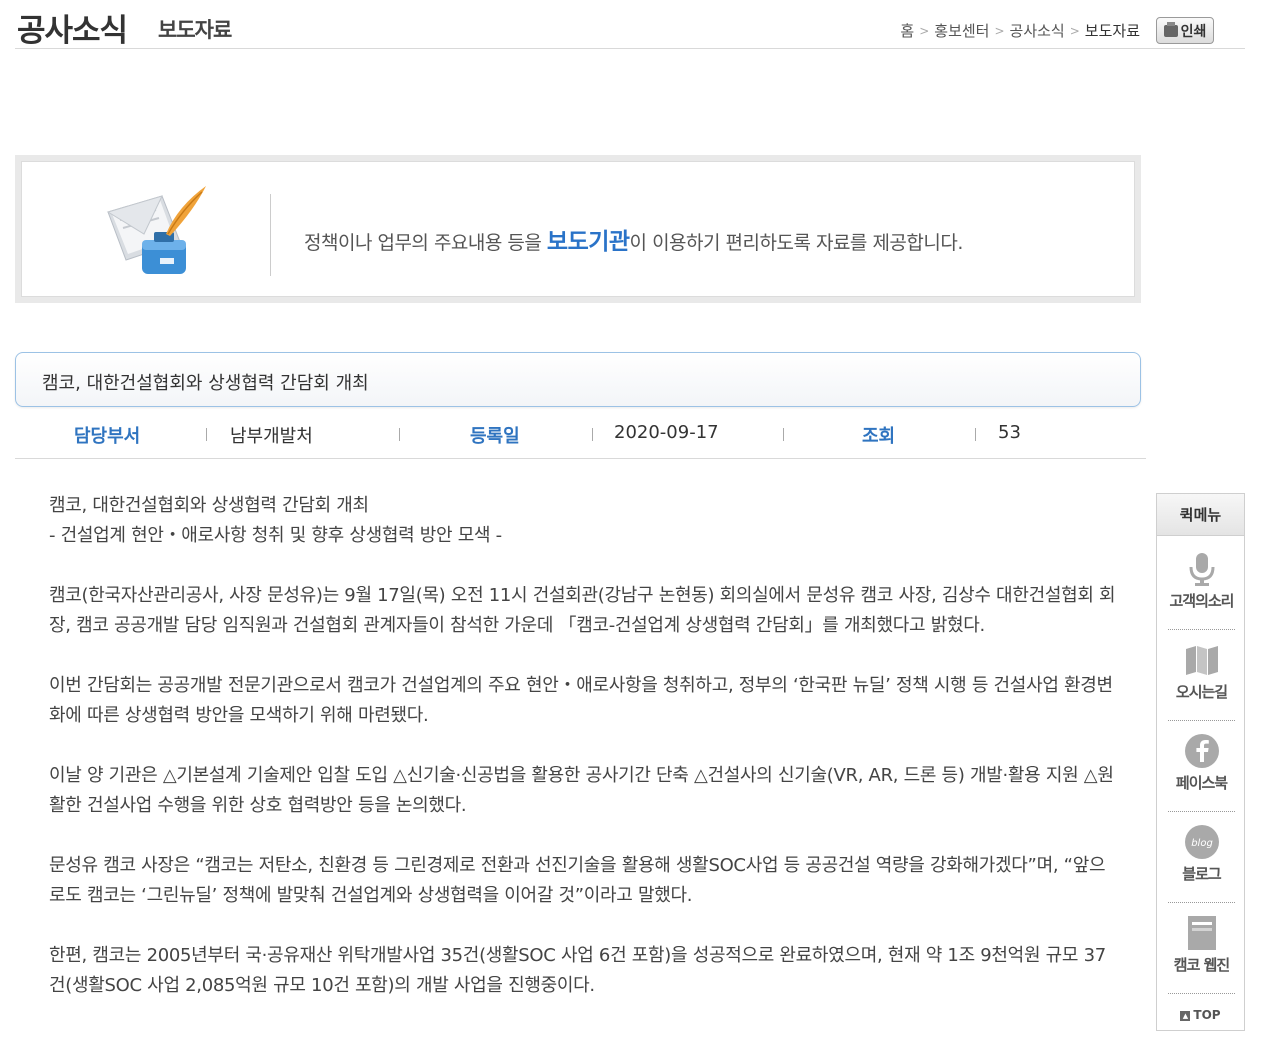 The width and height of the screenshot is (1280, 1049). I want to click on banner-divider, so click(270, 235).